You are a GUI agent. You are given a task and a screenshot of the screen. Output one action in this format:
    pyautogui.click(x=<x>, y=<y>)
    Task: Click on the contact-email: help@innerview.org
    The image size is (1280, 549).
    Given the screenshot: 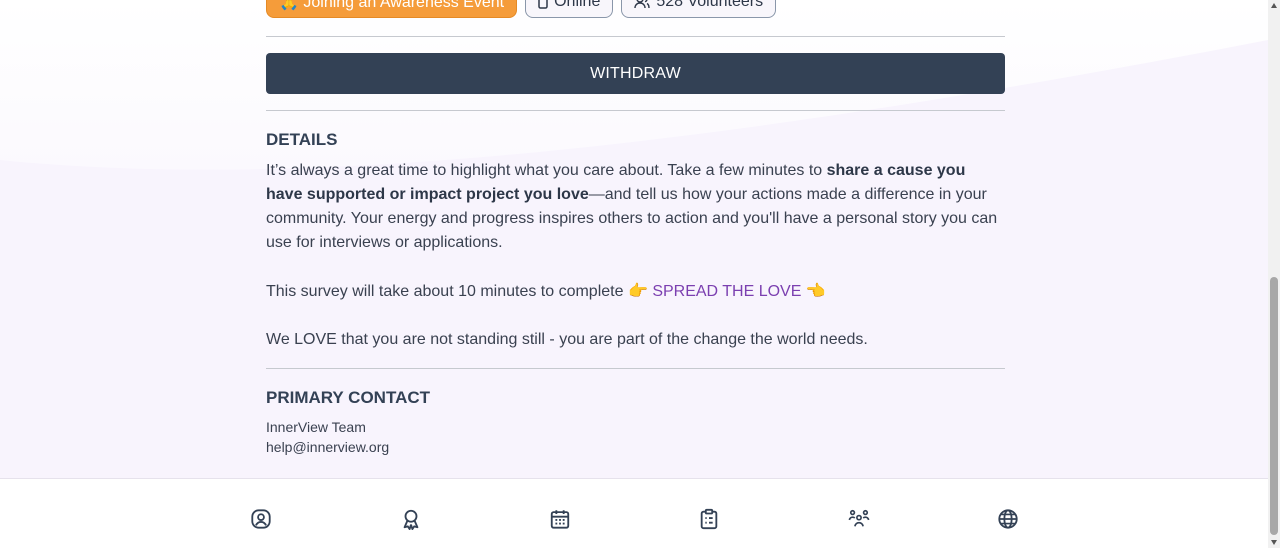 What is the action you would take?
    pyautogui.click(x=327, y=447)
    